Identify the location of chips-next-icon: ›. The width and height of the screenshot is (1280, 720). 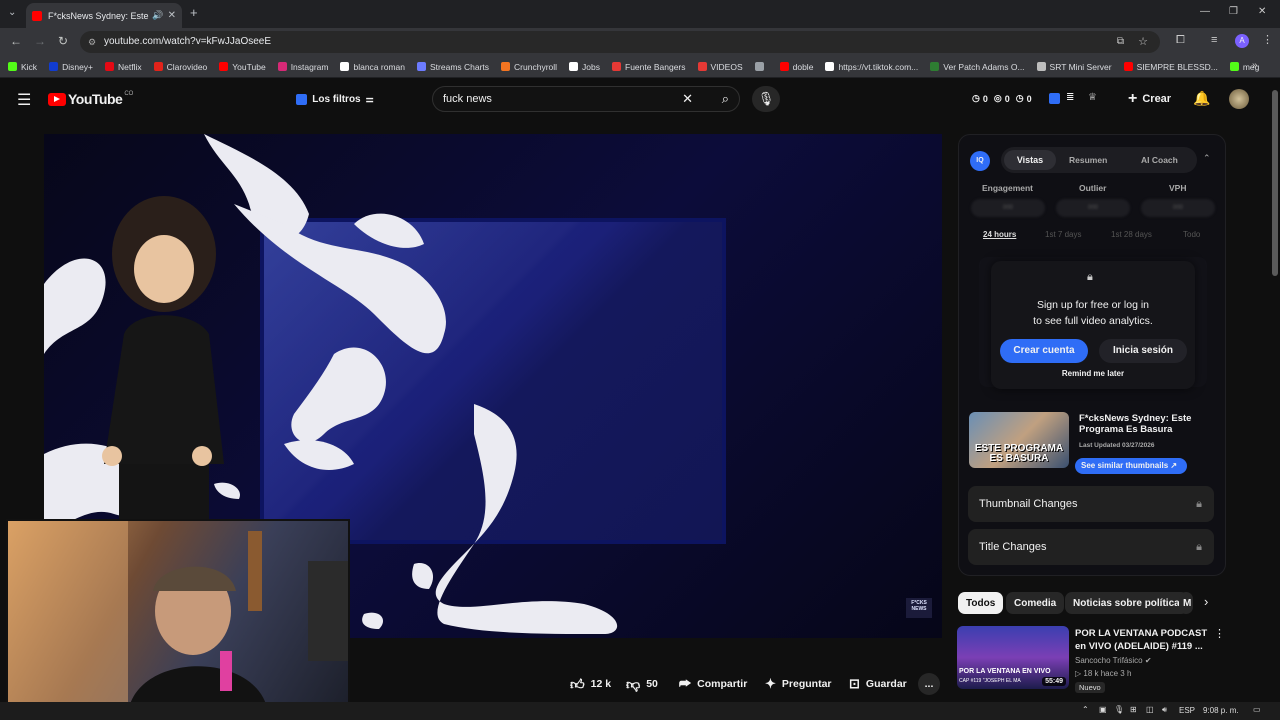
(1206, 601).